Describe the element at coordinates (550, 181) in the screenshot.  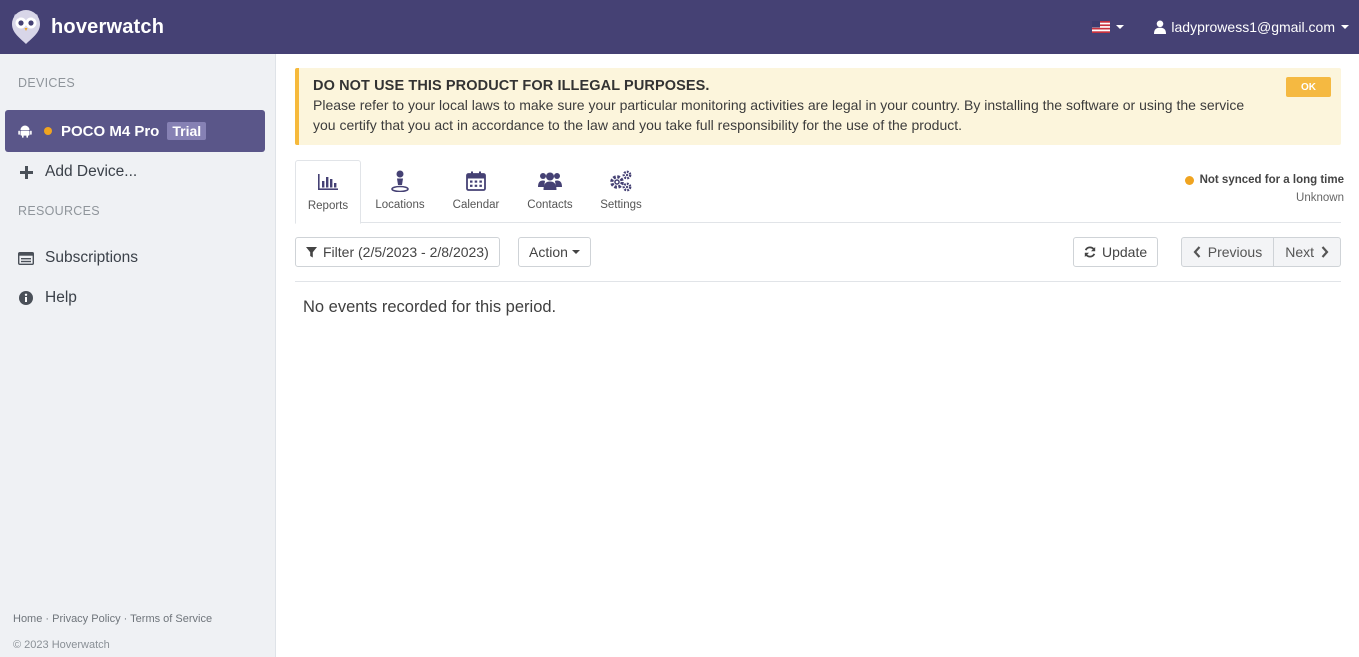
I see `users-icon` at that location.